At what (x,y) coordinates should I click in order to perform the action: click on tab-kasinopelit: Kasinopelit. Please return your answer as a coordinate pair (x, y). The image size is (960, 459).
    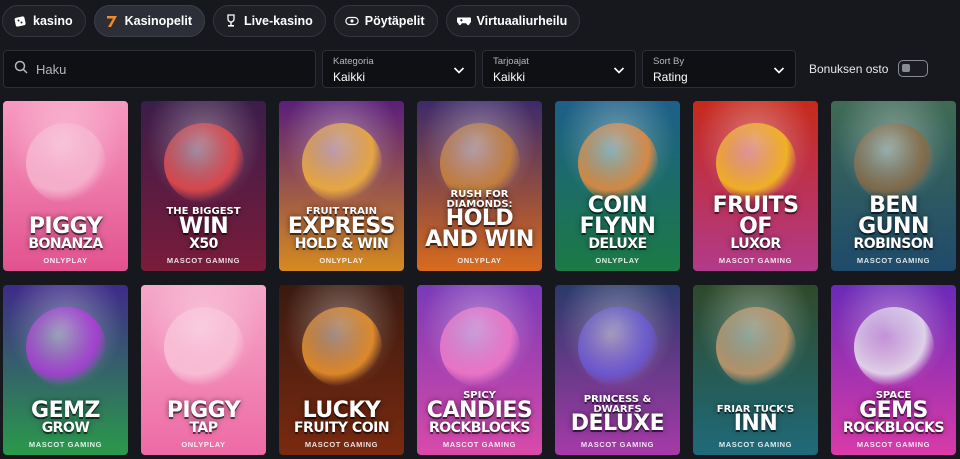
    Looking at the image, I should click on (149, 21).